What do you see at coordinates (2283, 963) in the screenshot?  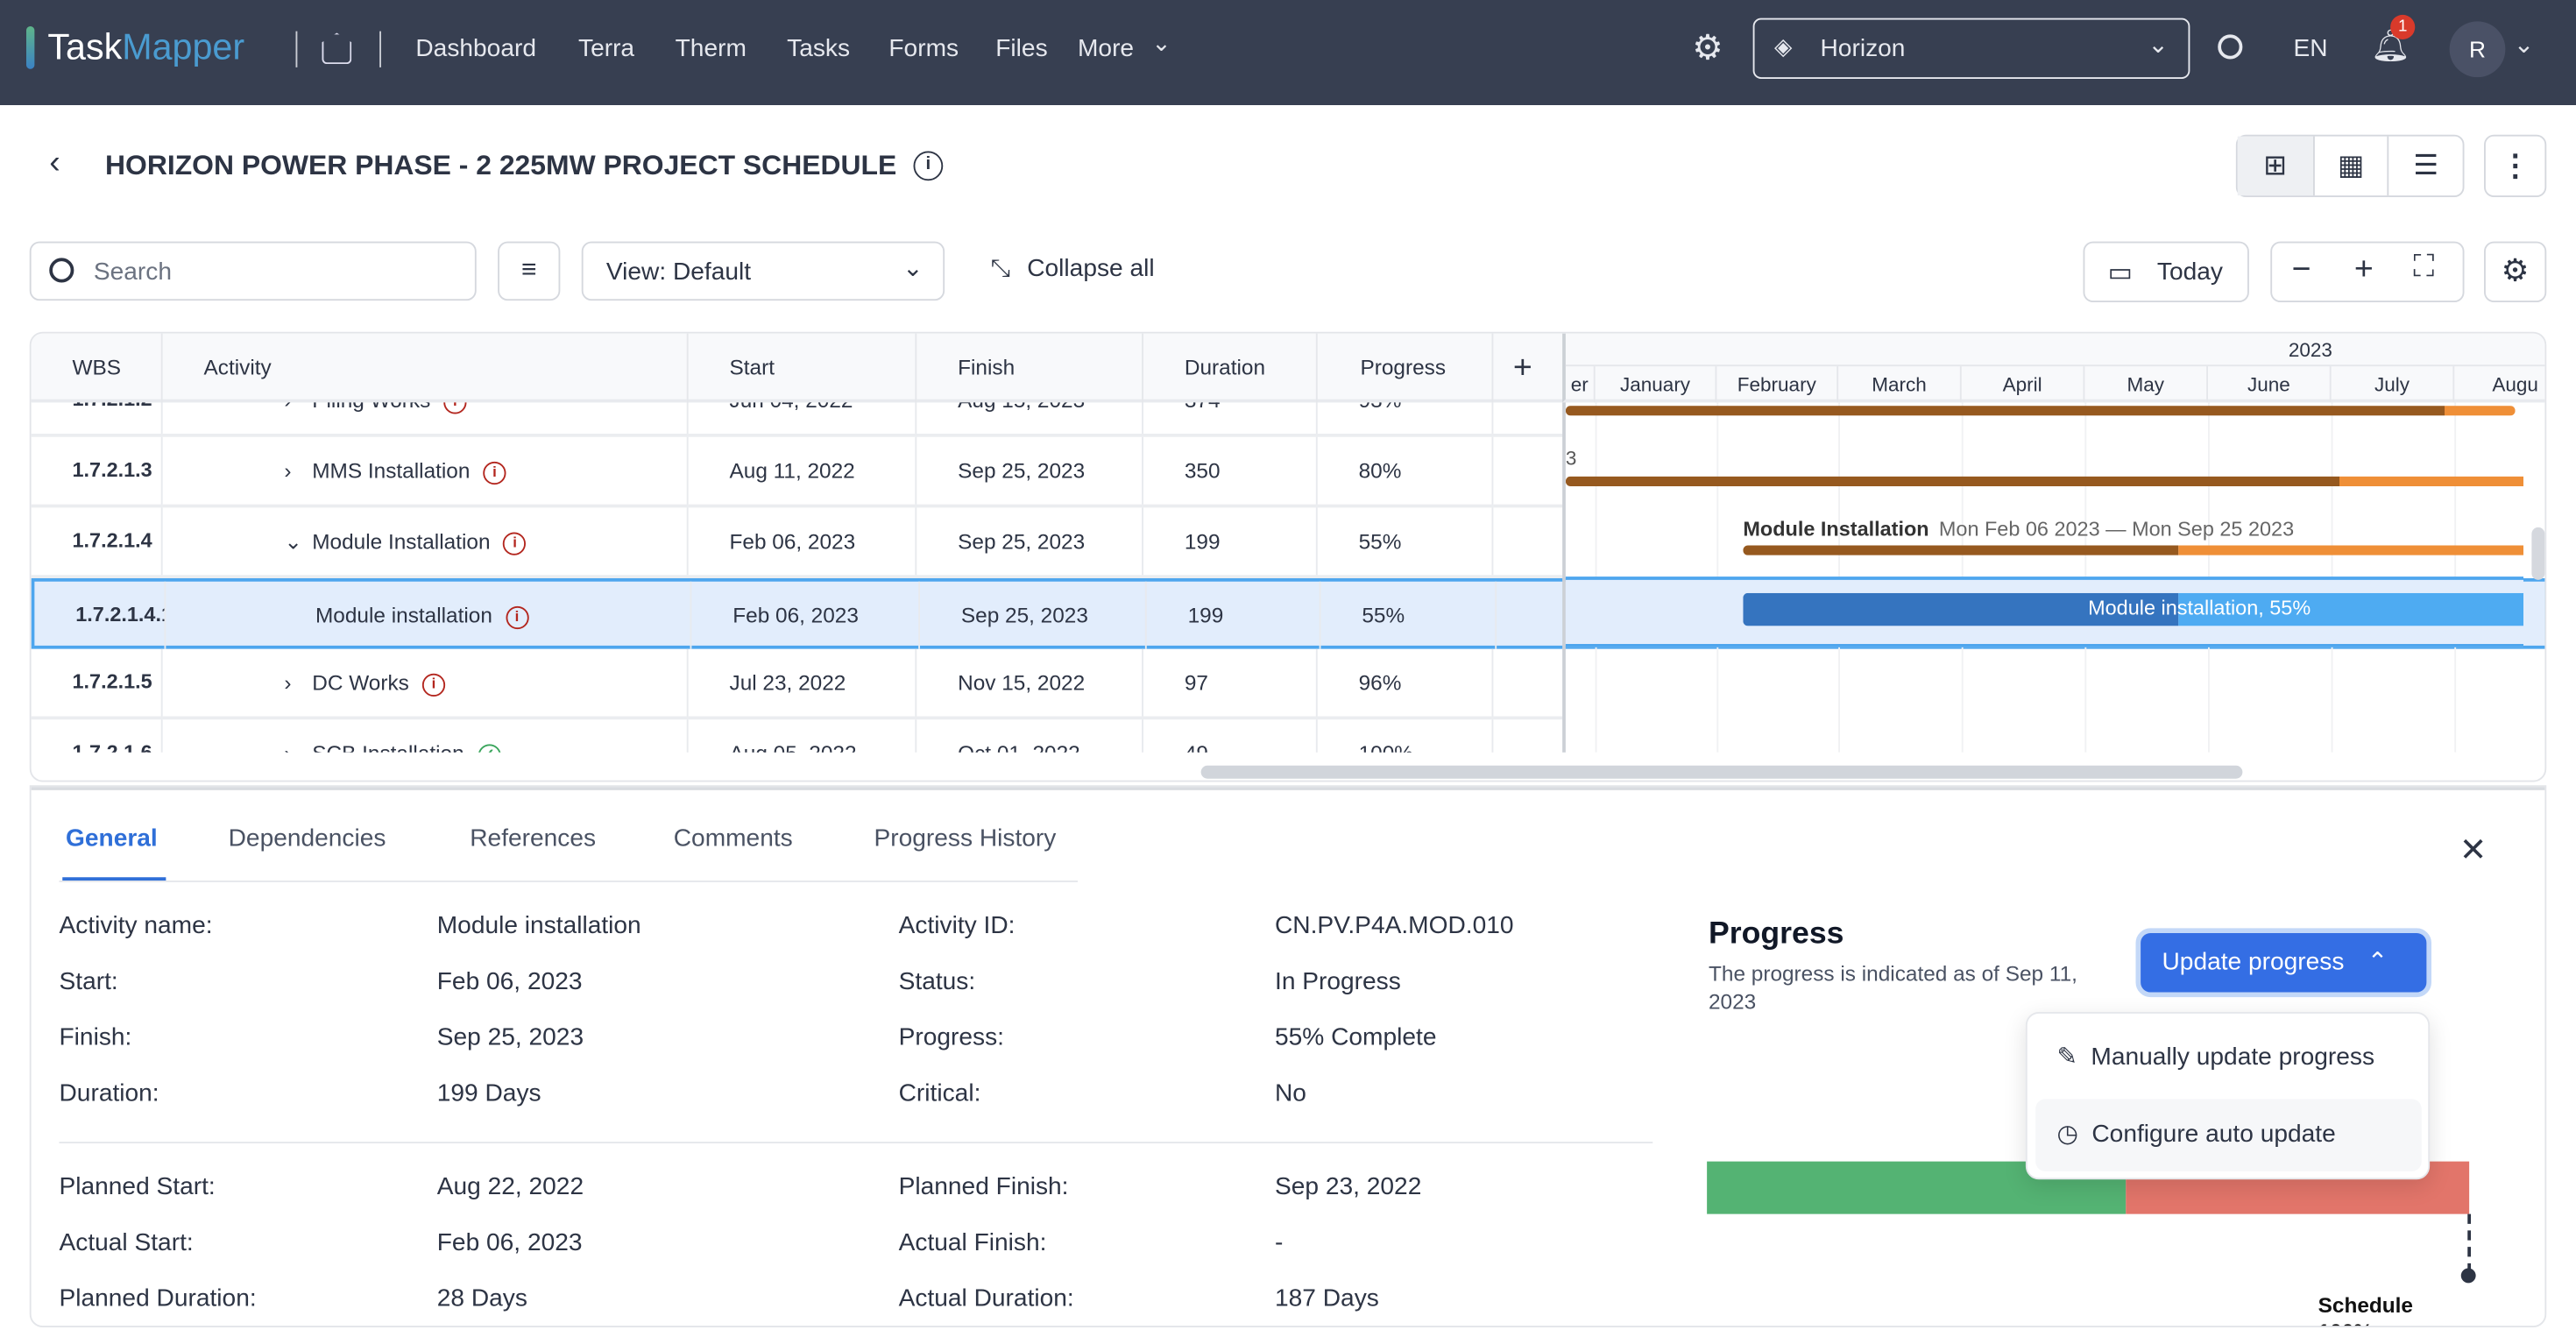 I see `update-progress-button: Update progress ⌃` at bounding box center [2283, 963].